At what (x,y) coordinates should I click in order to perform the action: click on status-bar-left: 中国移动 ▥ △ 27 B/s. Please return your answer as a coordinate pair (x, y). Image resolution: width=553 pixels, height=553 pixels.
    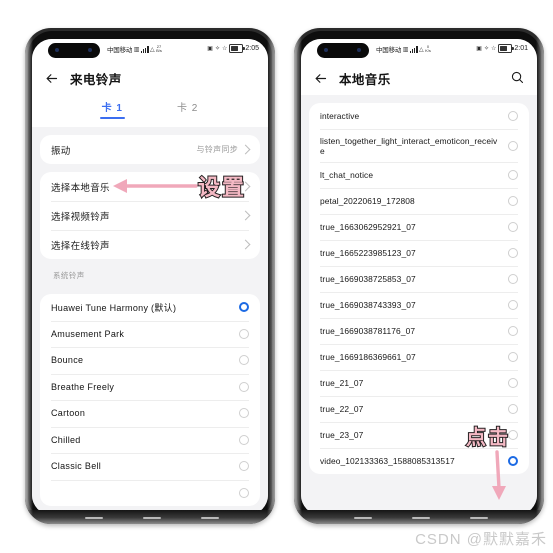
    Looking at the image, I should click on (134, 49).